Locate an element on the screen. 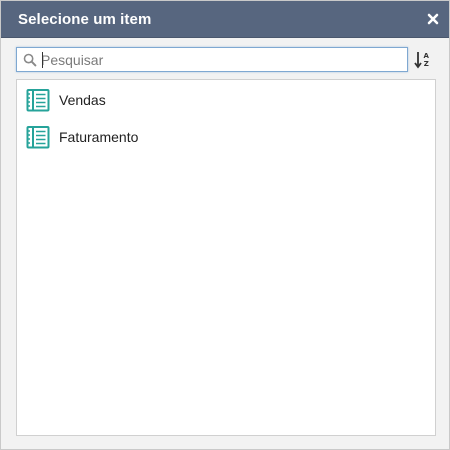  list-item: Faturamento is located at coordinates (226, 137).